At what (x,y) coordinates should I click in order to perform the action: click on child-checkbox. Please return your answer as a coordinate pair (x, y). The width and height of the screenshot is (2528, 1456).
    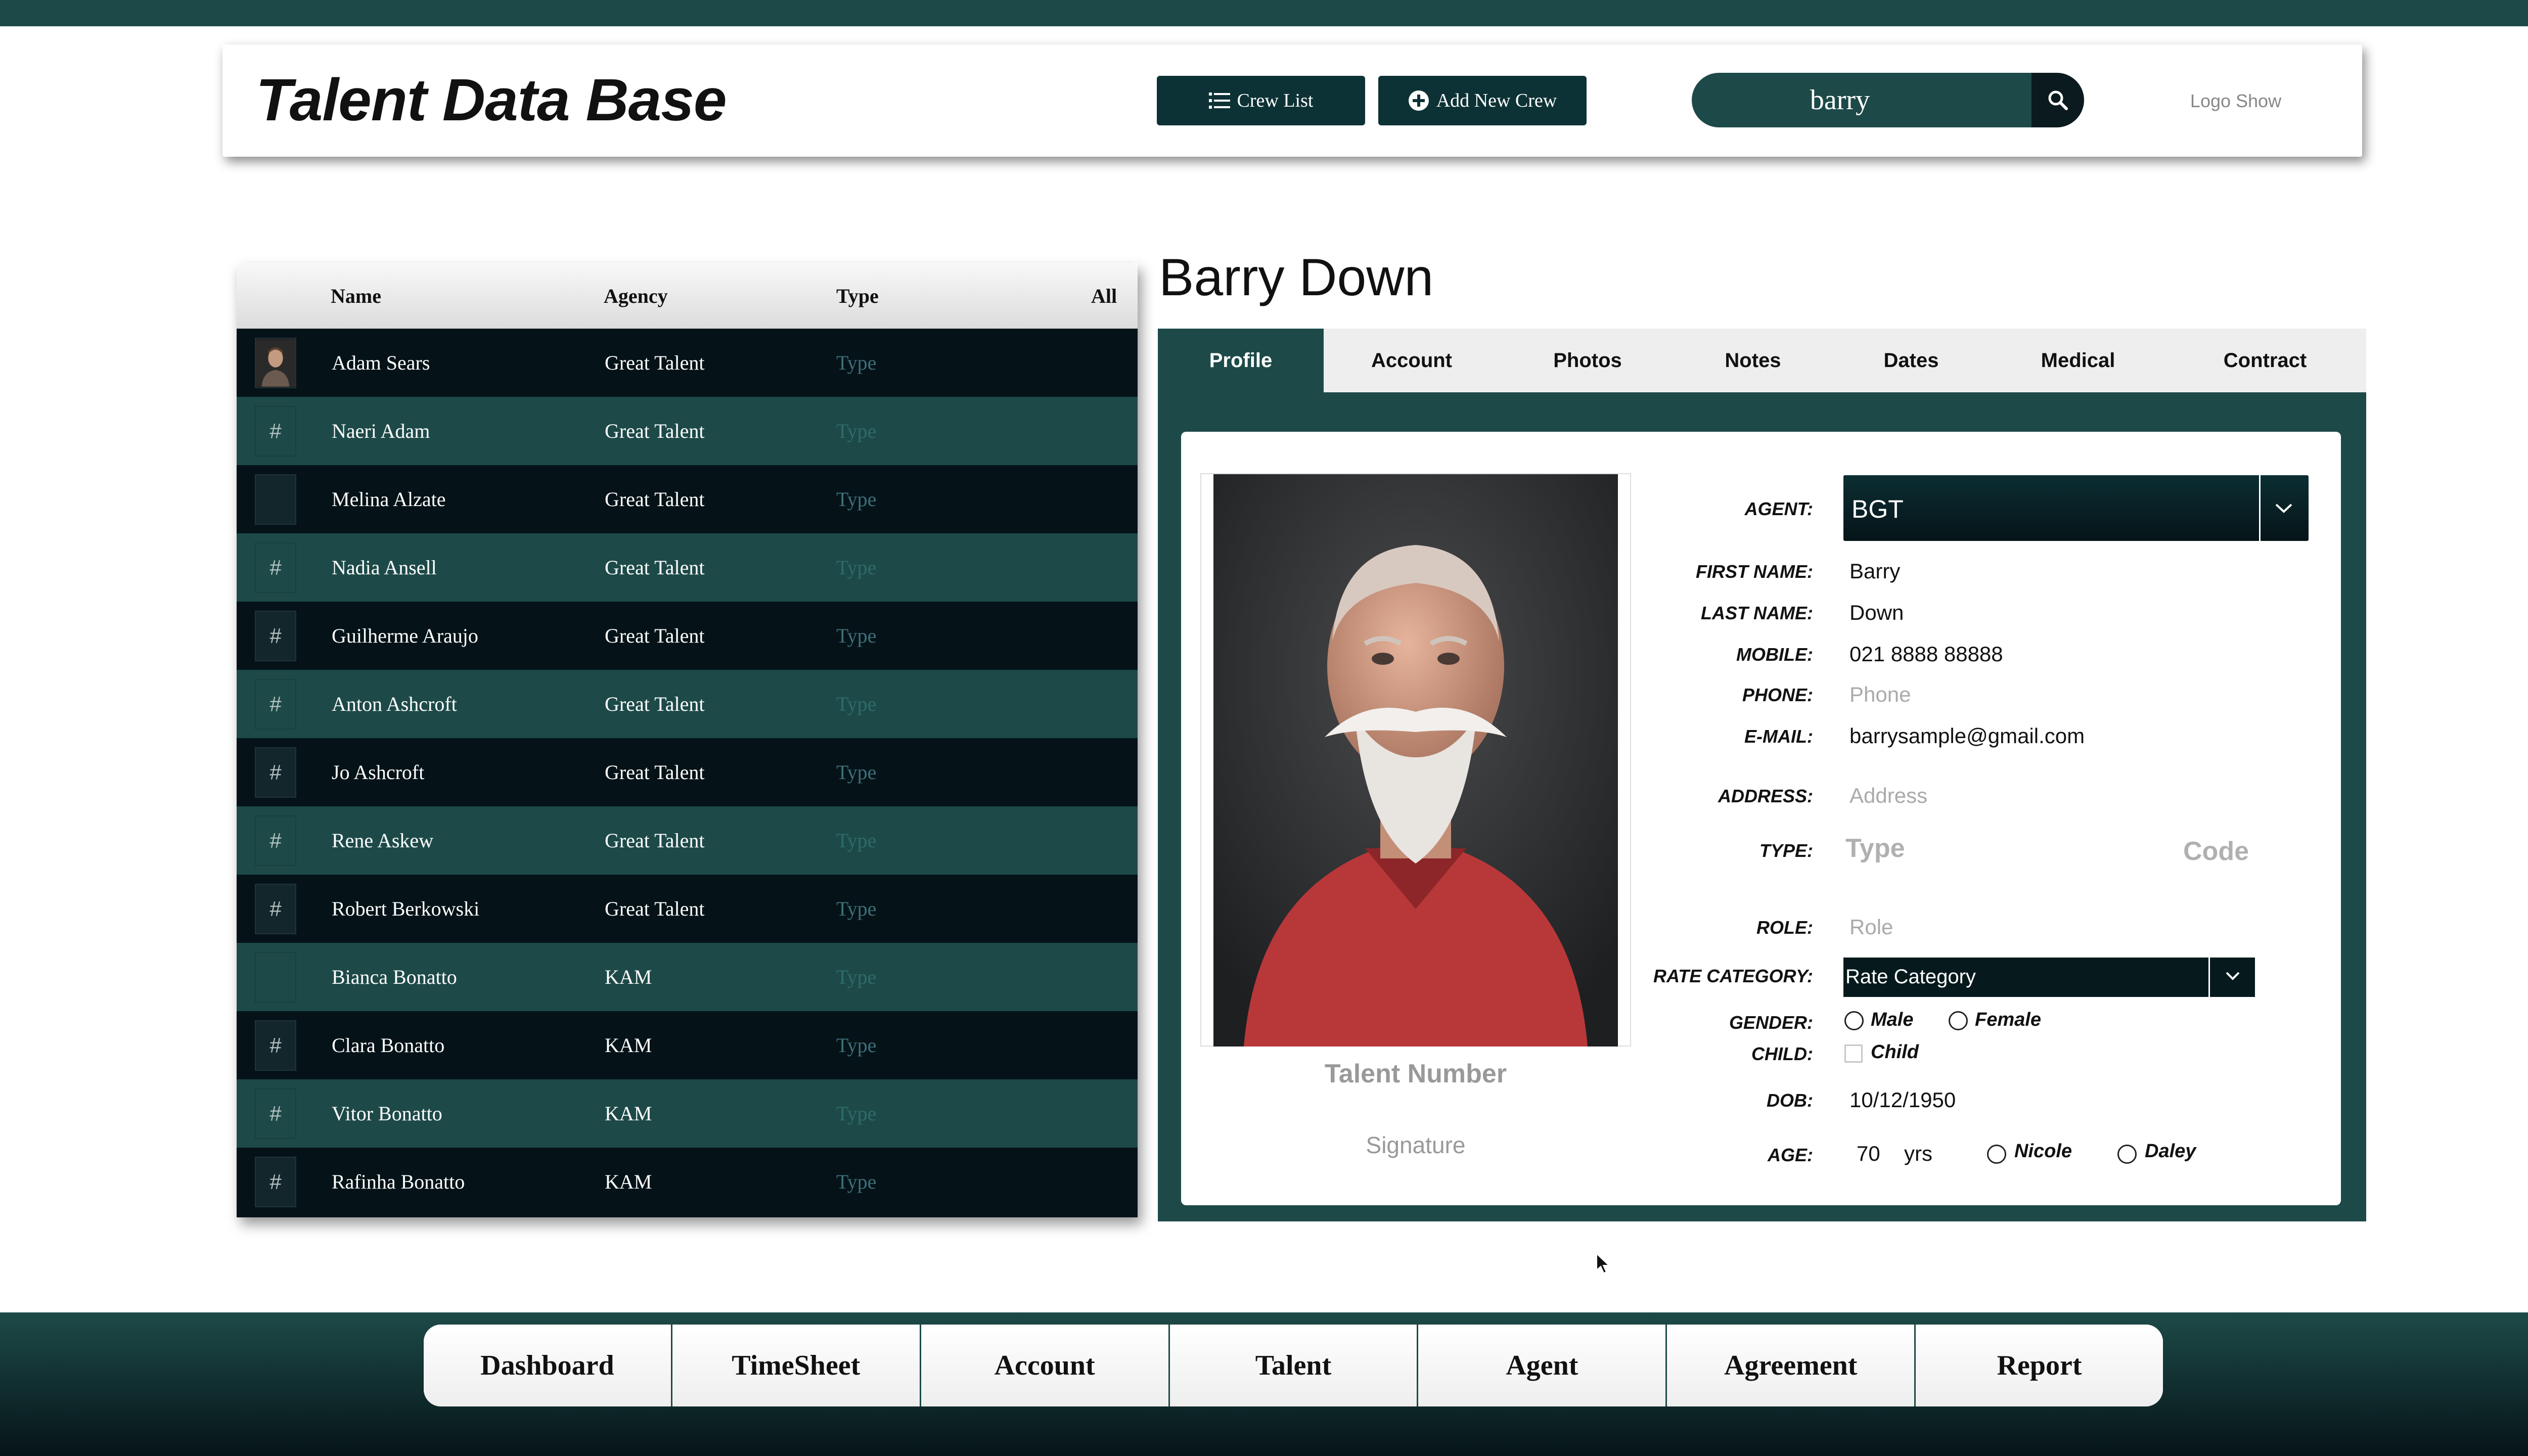
    Looking at the image, I should click on (1854, 1053).